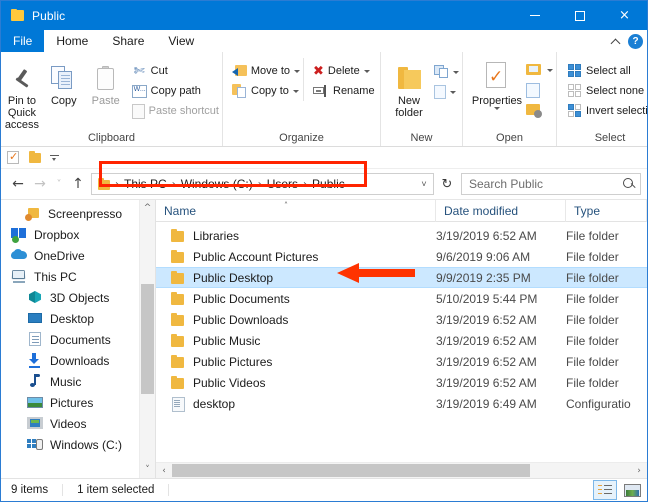 The image size is (648, 502). What do you see at coordinates (40, 184) in the screenshot?
I see `forward-button: →` at bounding box center [40, 184].